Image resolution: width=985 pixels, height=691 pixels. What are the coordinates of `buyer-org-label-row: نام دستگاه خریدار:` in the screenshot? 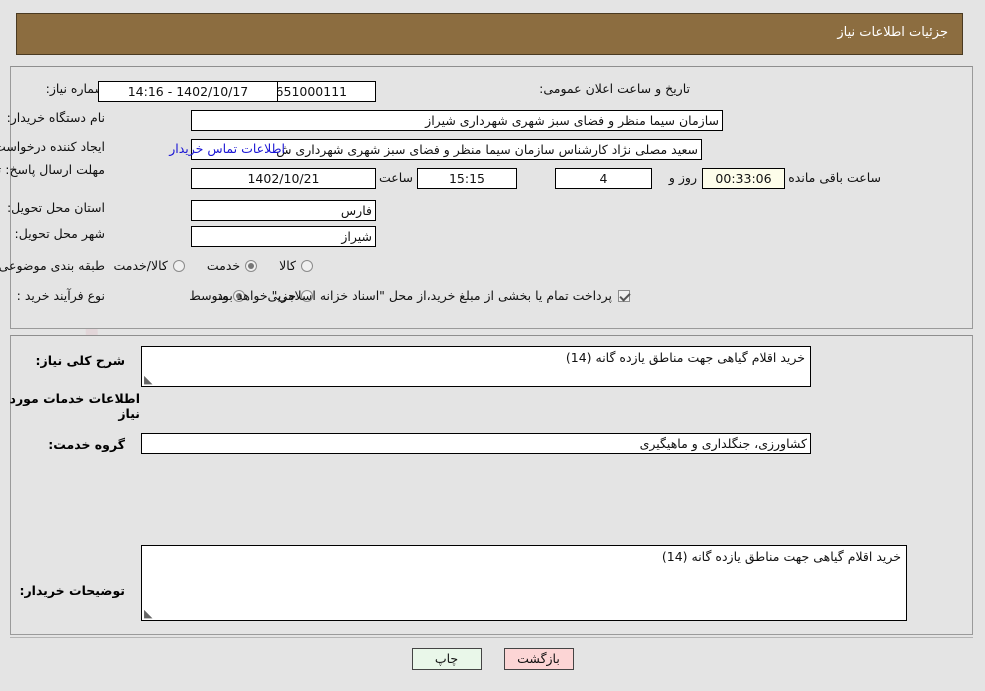 It's located at (56, 117).